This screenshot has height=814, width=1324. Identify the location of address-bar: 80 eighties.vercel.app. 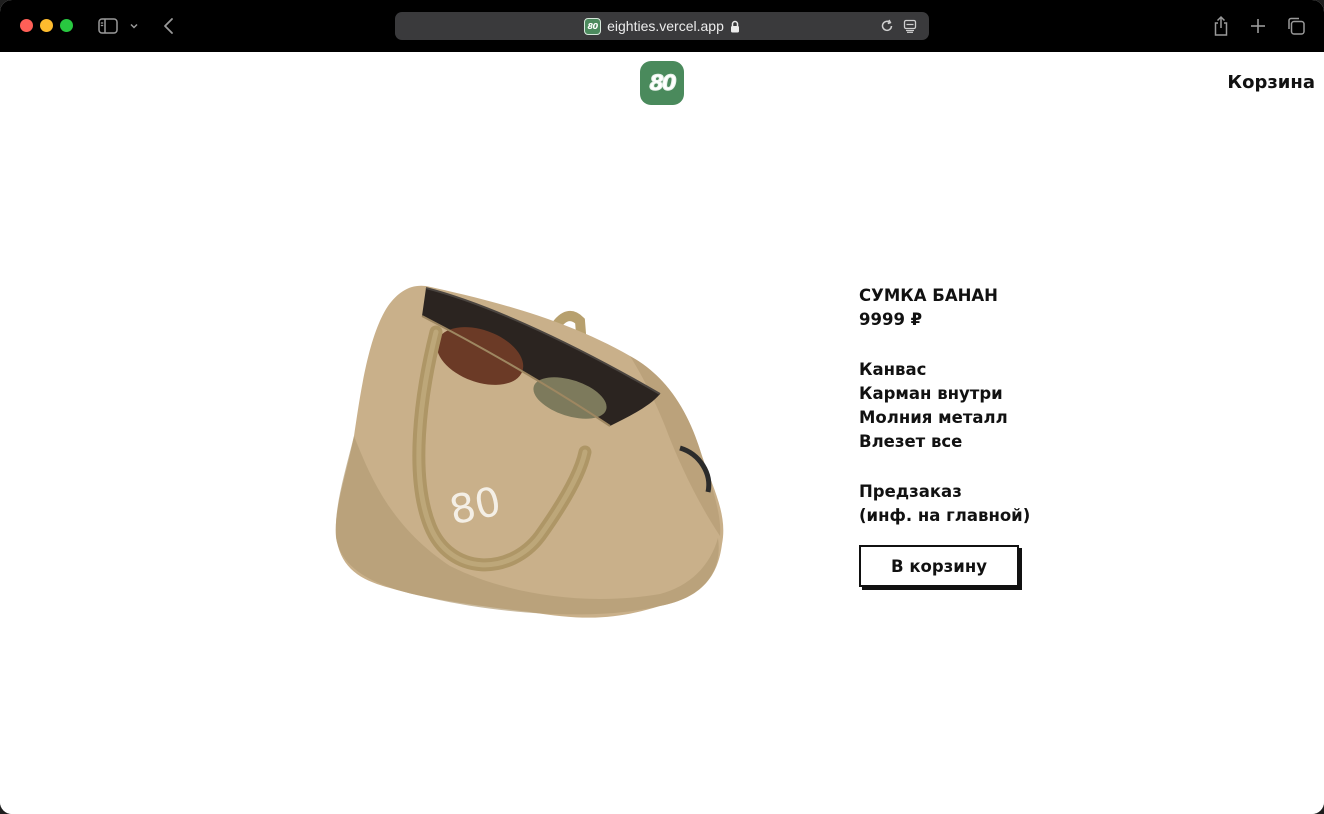
(662, 26).